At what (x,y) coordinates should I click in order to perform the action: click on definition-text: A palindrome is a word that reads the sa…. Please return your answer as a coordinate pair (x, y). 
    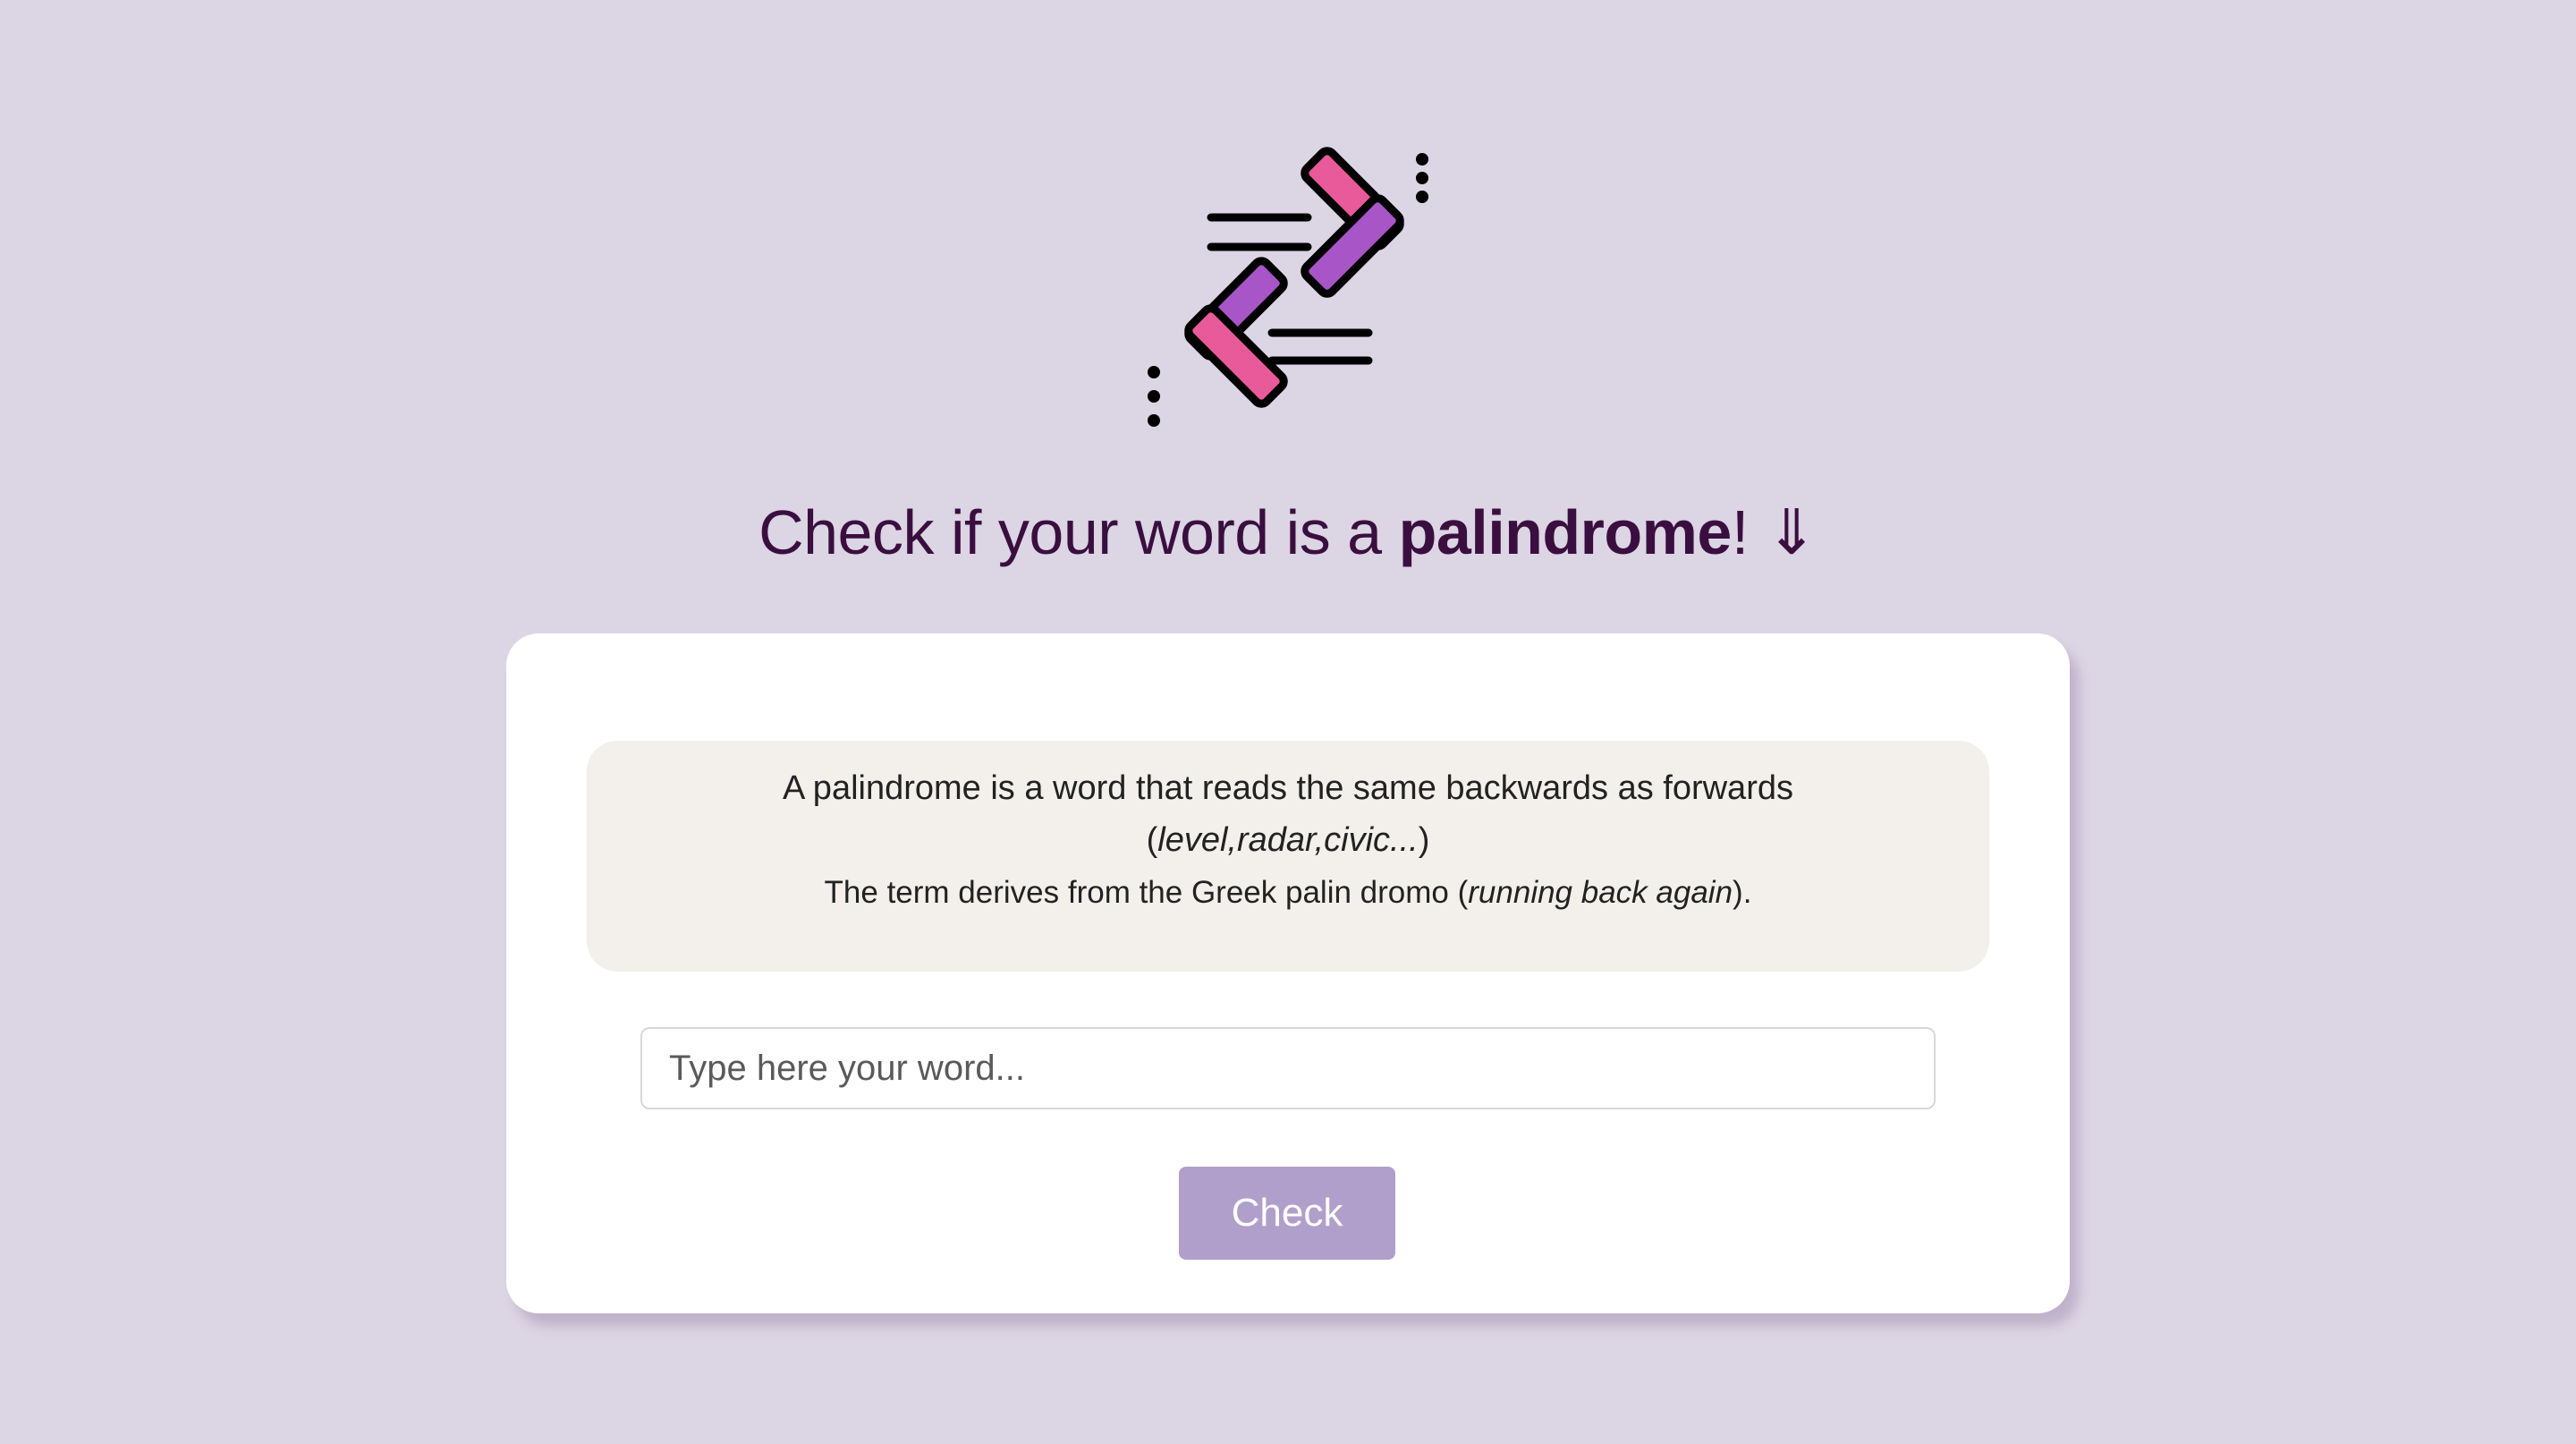
    Looking at the image, I should click on (1288, 788).